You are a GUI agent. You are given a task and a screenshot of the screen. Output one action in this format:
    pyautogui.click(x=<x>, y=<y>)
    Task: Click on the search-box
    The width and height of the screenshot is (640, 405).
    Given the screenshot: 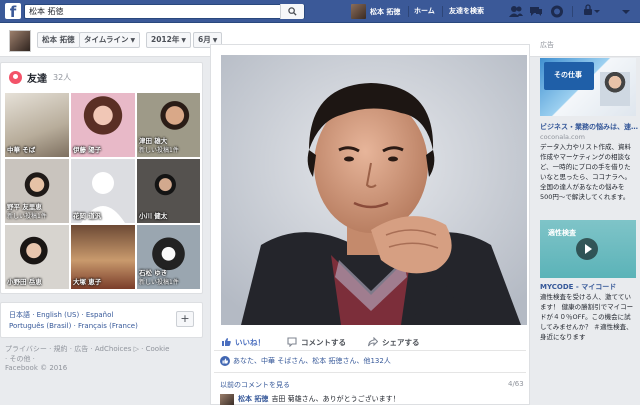 What is the action you would take?
    pyautogui.click(x=164, y=11)
    